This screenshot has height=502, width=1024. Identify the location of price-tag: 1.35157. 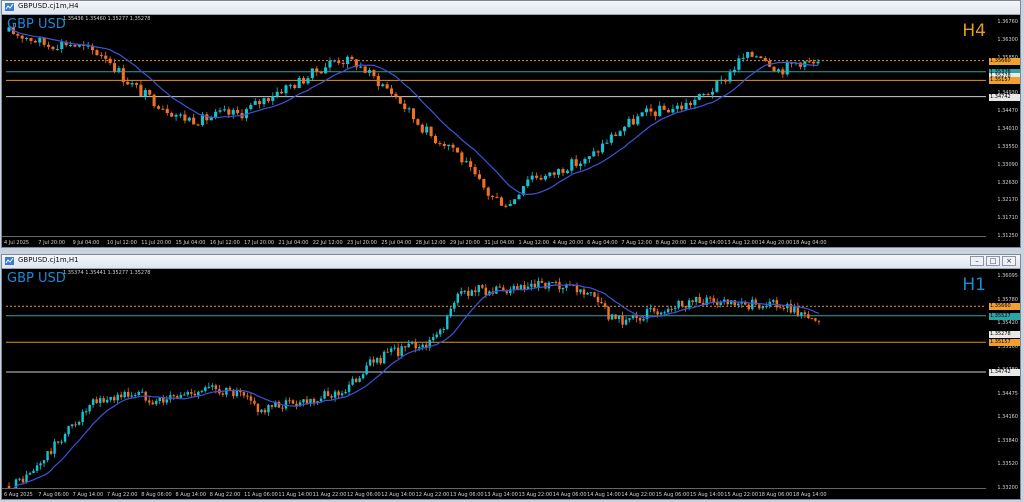
(1004, 343).